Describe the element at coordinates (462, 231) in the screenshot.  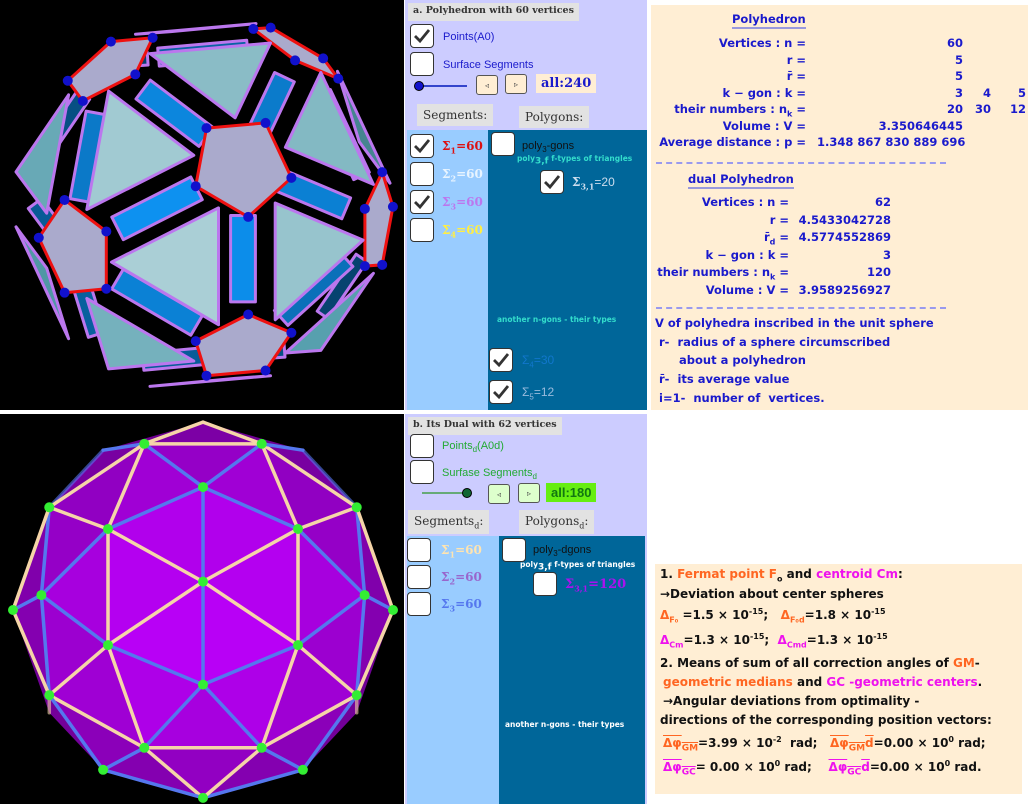
I see `segment-4-label: Σ4=60` at that location.